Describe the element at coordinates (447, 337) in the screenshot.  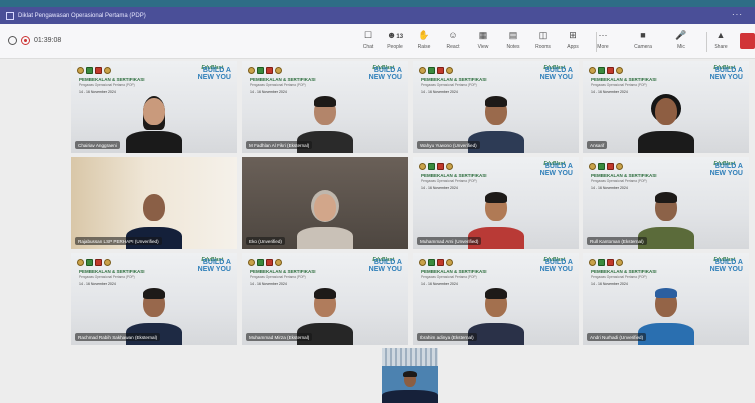
I see `participant-name: Ibrahim adinya (Eksternal)` at that location.